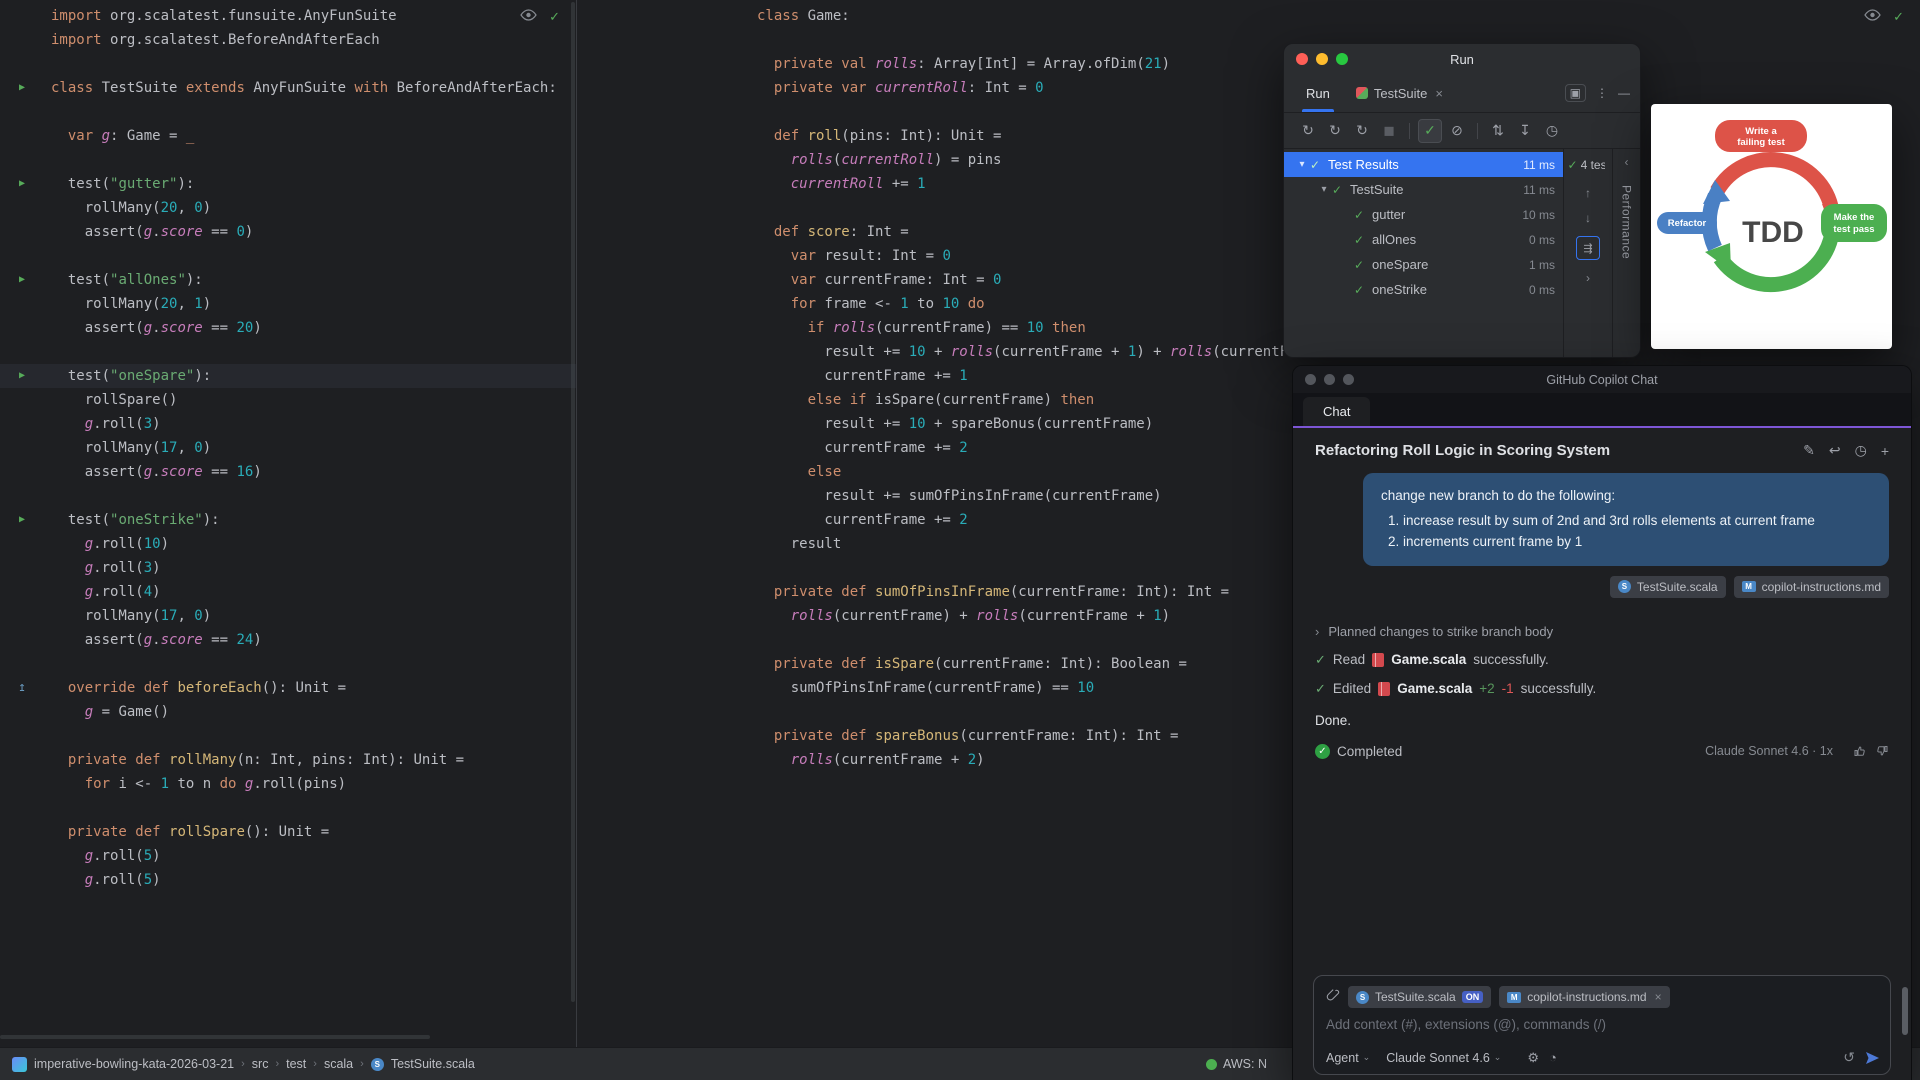 The image size is (1920, 1080). I want to click on sort-icon: ⇅, so click(1498, 131).